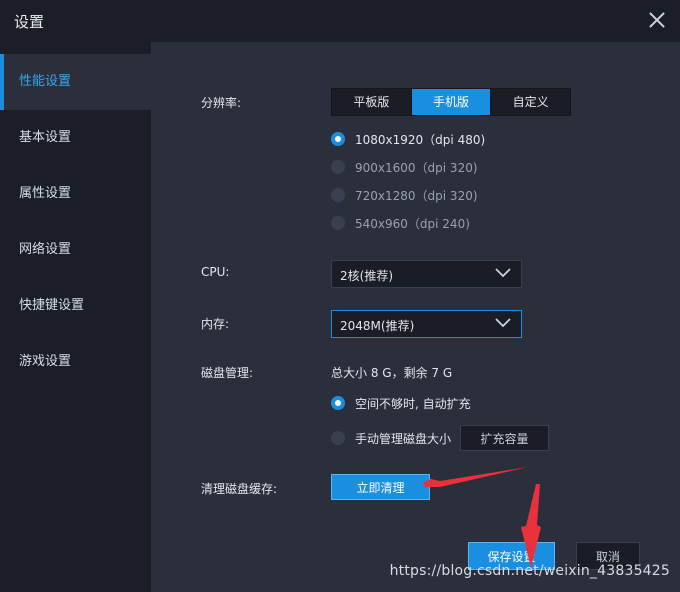 The width and height of the screenshot is (680, 592). I want to click on disk-manual-option: 手动管理磁盘大小, so click(391, 438).